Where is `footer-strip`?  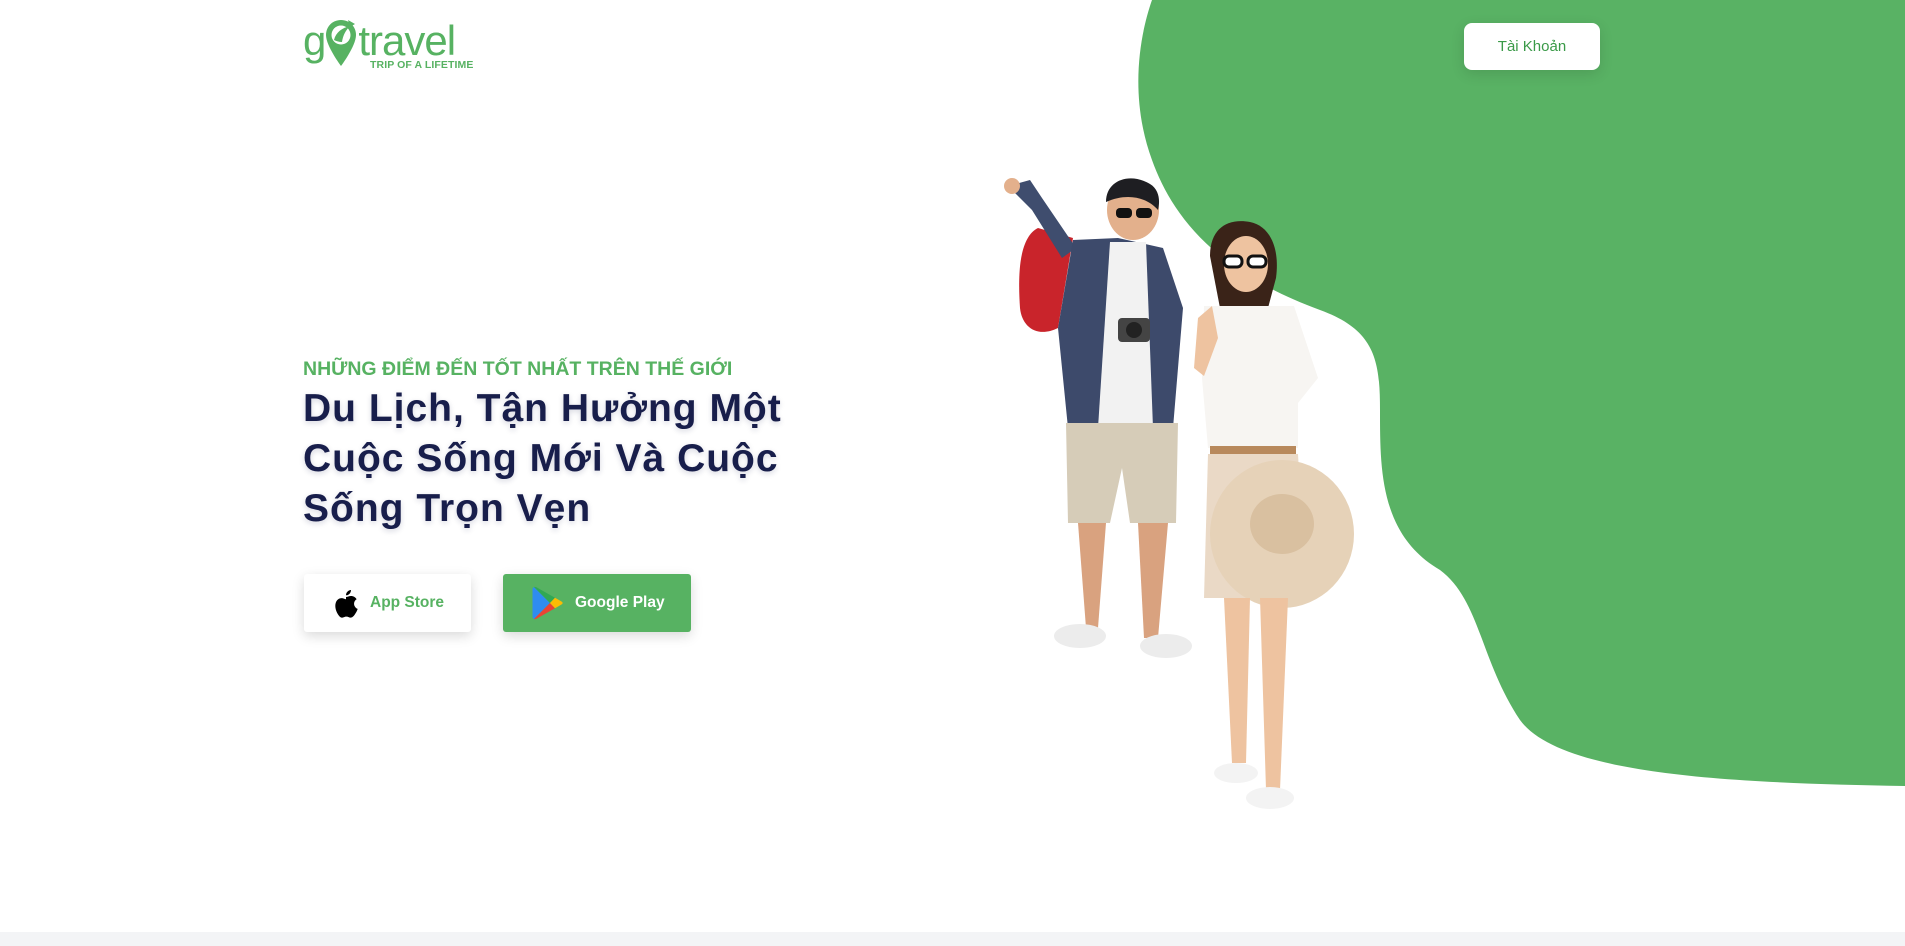
footer-strip is located at coordinates (952, 939).